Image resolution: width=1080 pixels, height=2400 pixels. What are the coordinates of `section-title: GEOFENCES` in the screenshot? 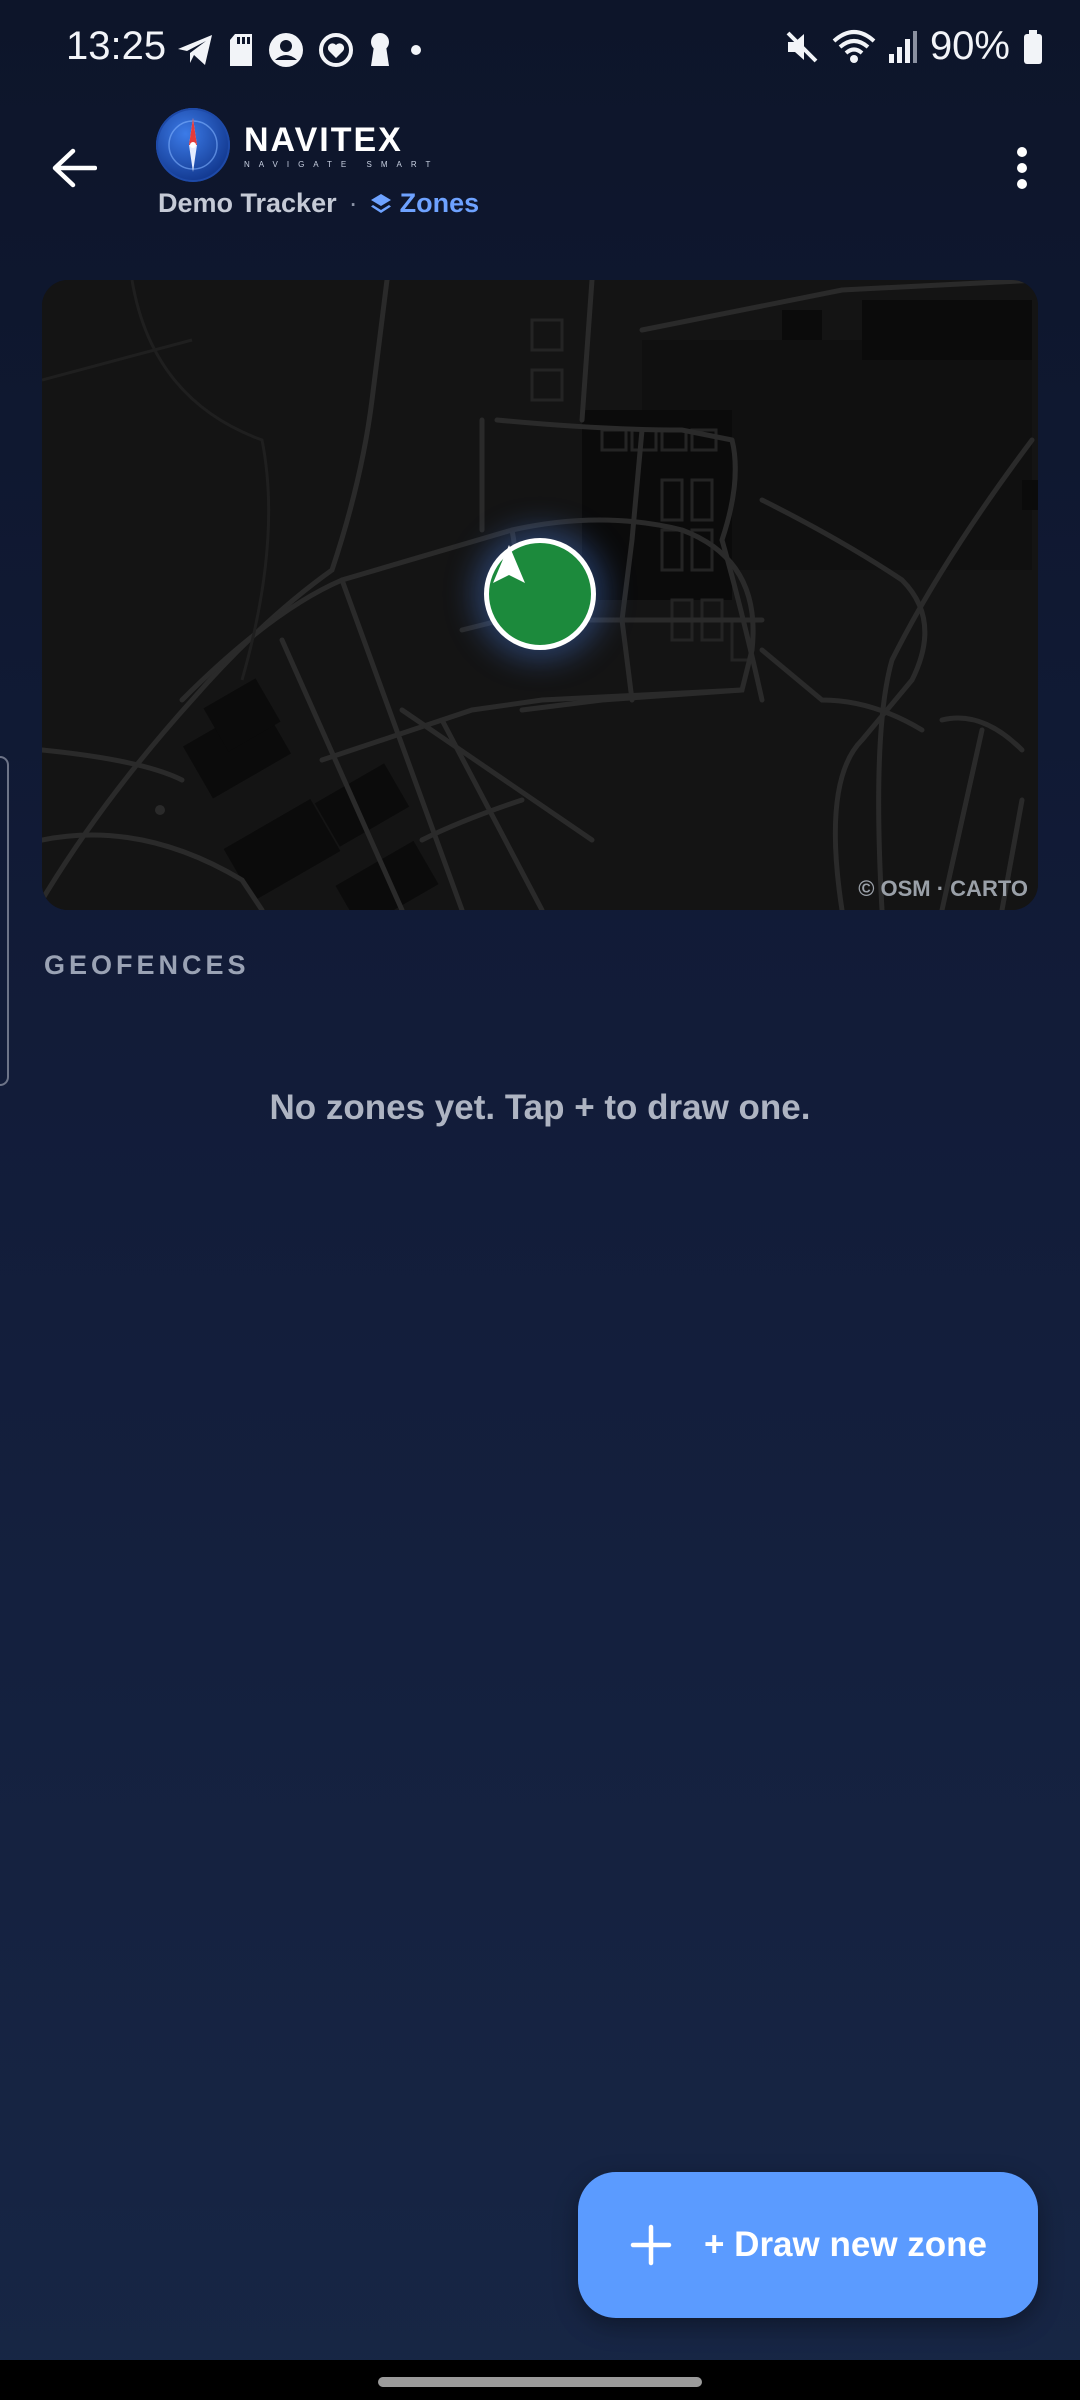 It's located at (147, 965).